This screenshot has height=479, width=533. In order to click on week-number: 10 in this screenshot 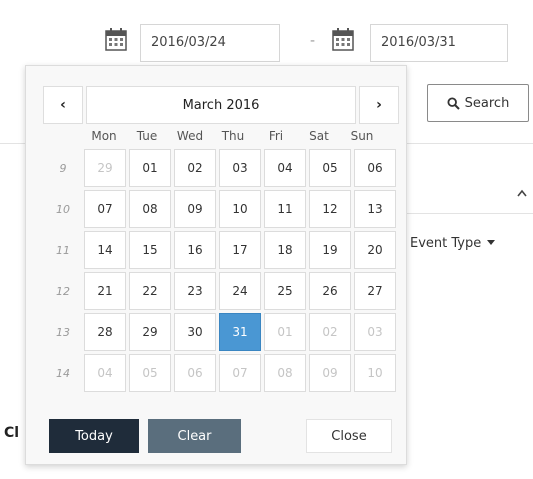, I will do `click(63, 209)`.